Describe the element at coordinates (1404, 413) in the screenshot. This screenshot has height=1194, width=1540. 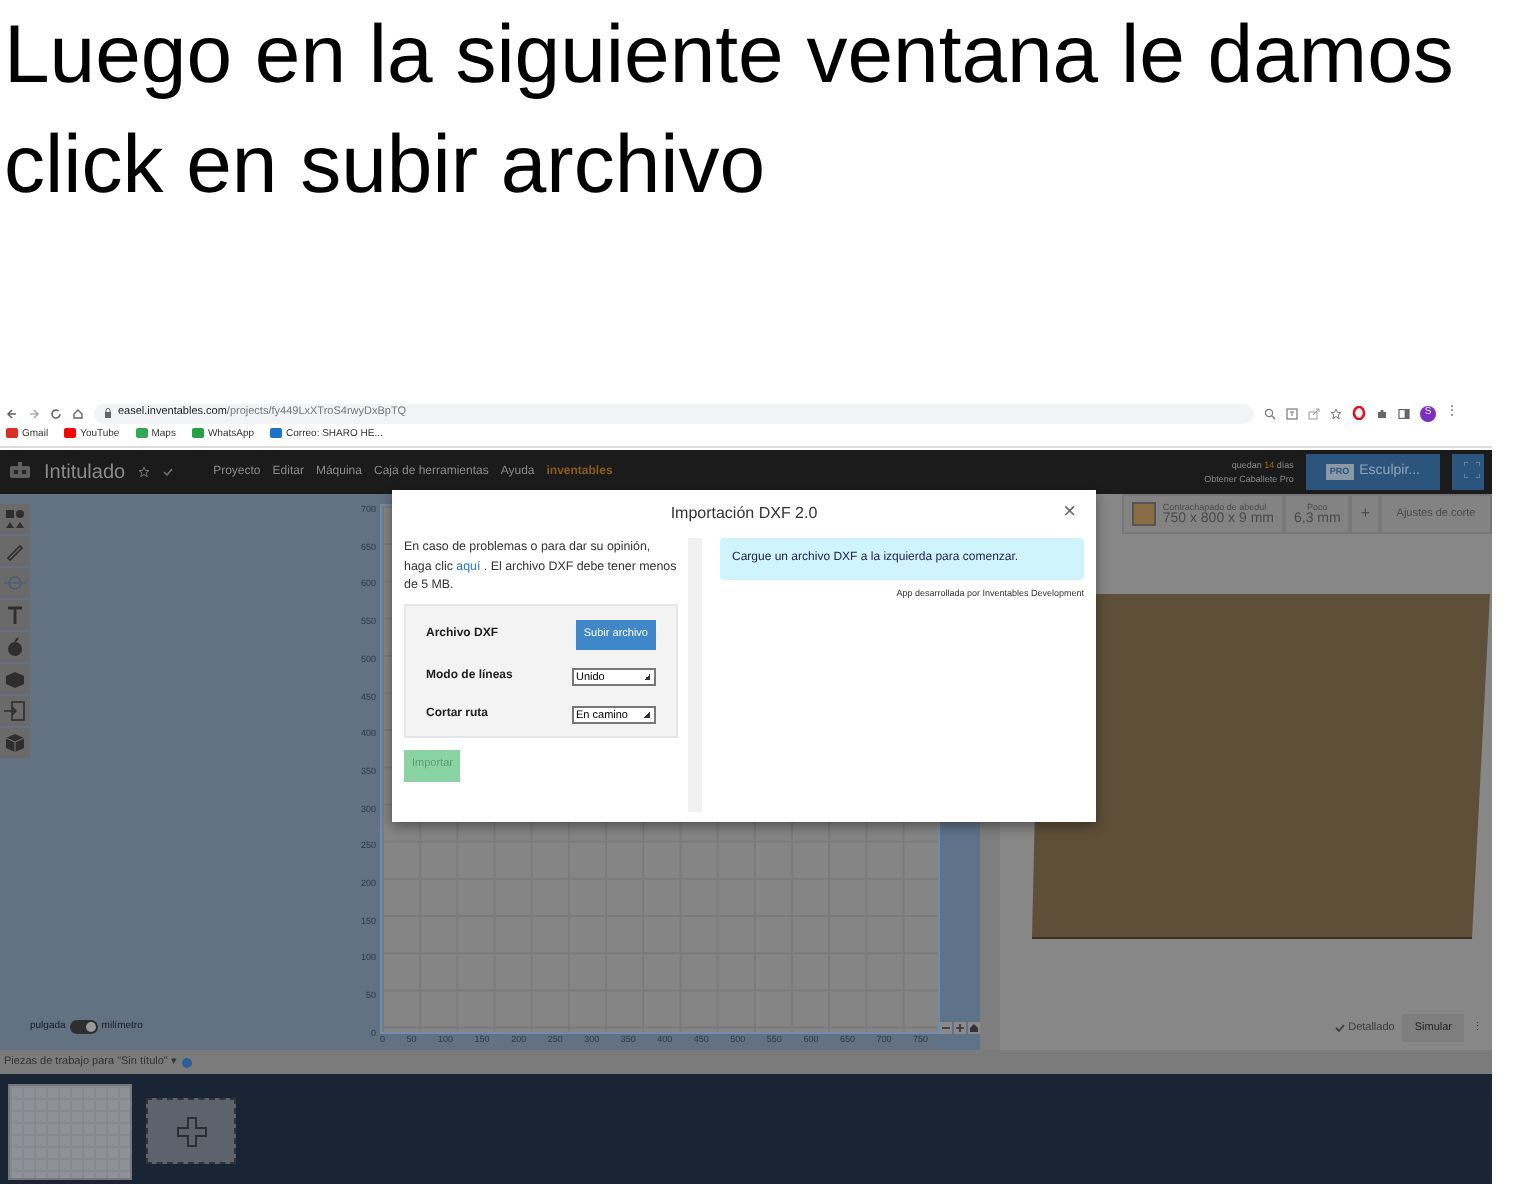
I see `sidebar-icon` at that location.